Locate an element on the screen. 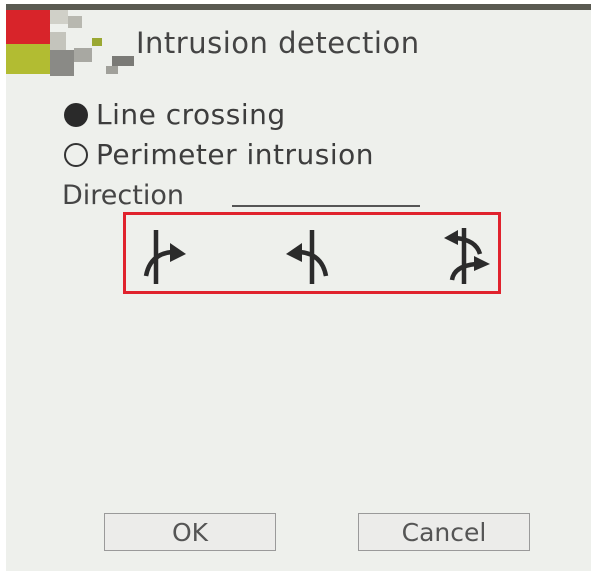 Image resolution: width=595 pixels, height=571 pixels. mode-line-crossing-label: Line crossing is located at coordinates (191, 114).